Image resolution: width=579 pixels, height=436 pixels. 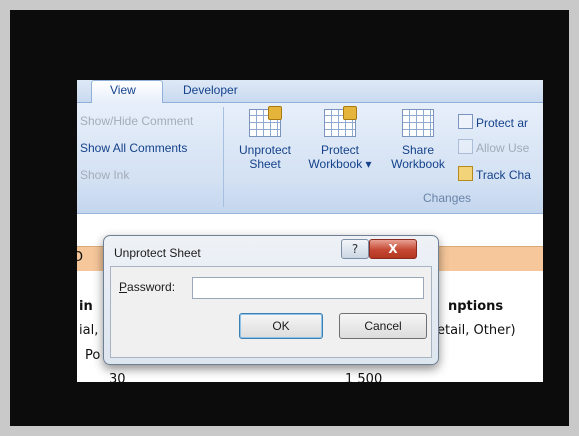 I want to click on protect-and-share-label: Protect ar, so click(x=502, y=123).